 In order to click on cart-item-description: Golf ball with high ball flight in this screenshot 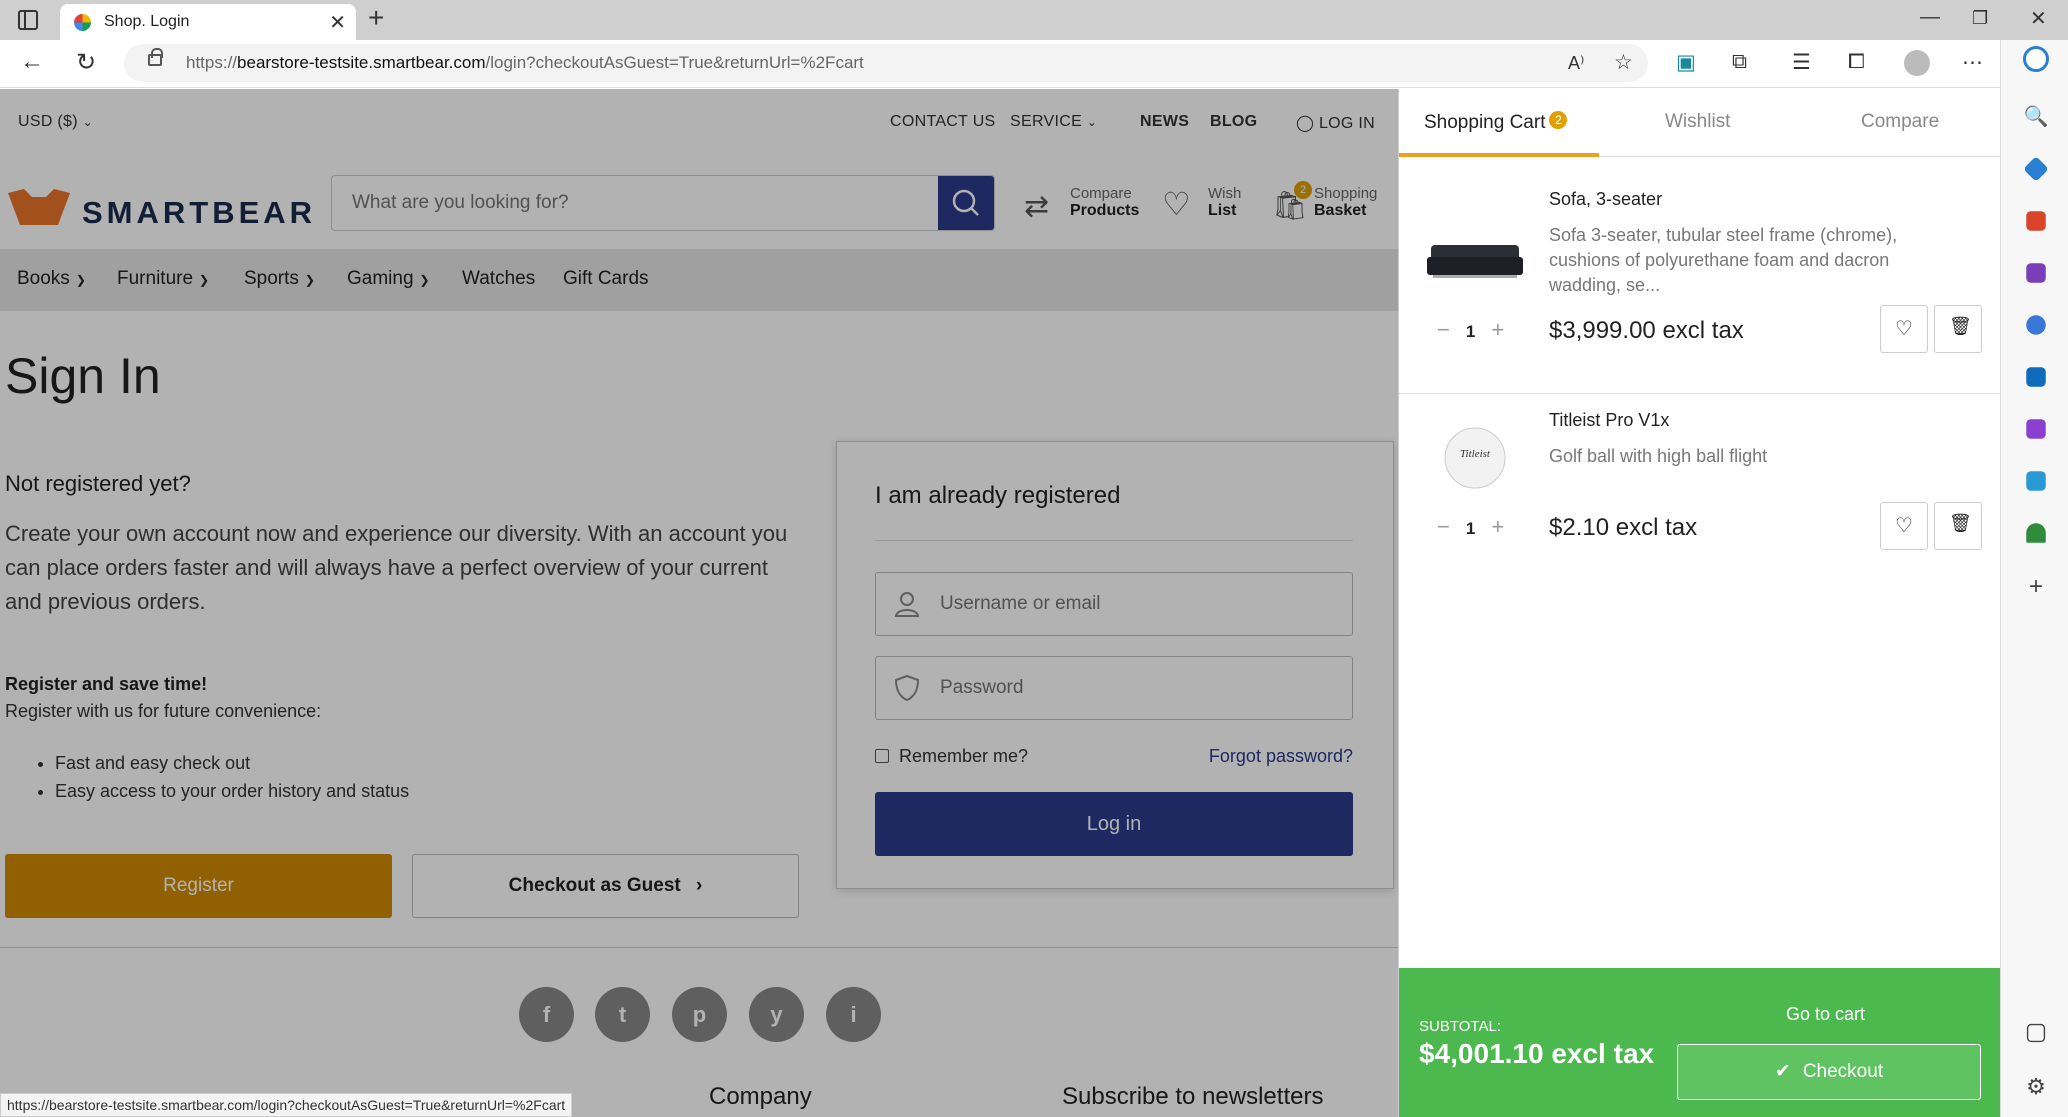, I will do `click(1658, 456)`.